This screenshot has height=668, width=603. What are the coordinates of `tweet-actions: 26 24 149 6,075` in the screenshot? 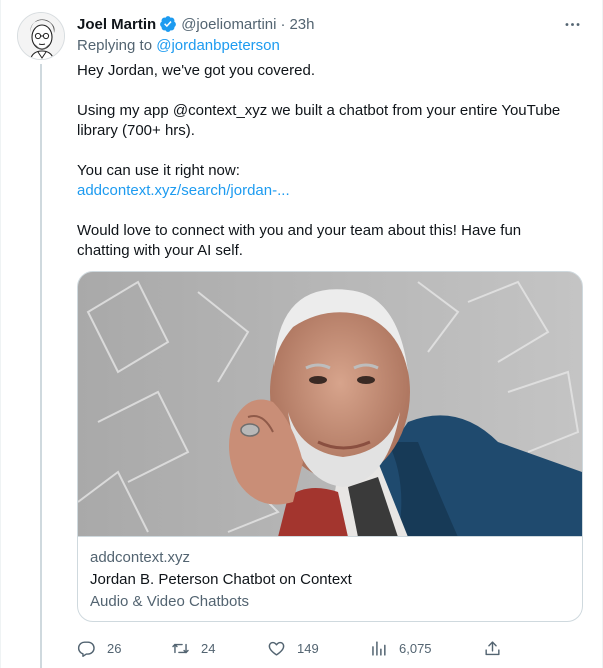 It's located at (292, 648).